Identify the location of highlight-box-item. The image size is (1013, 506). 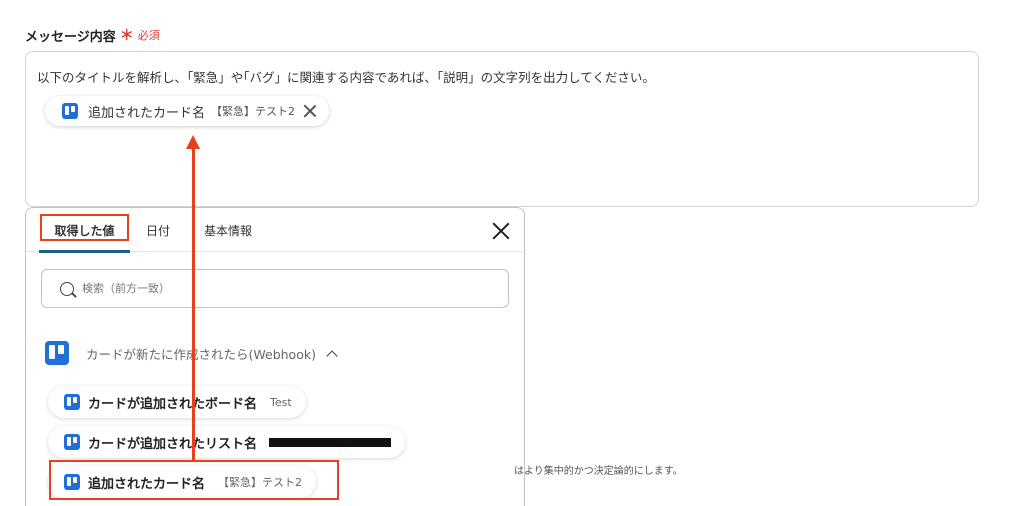
(194, 480).